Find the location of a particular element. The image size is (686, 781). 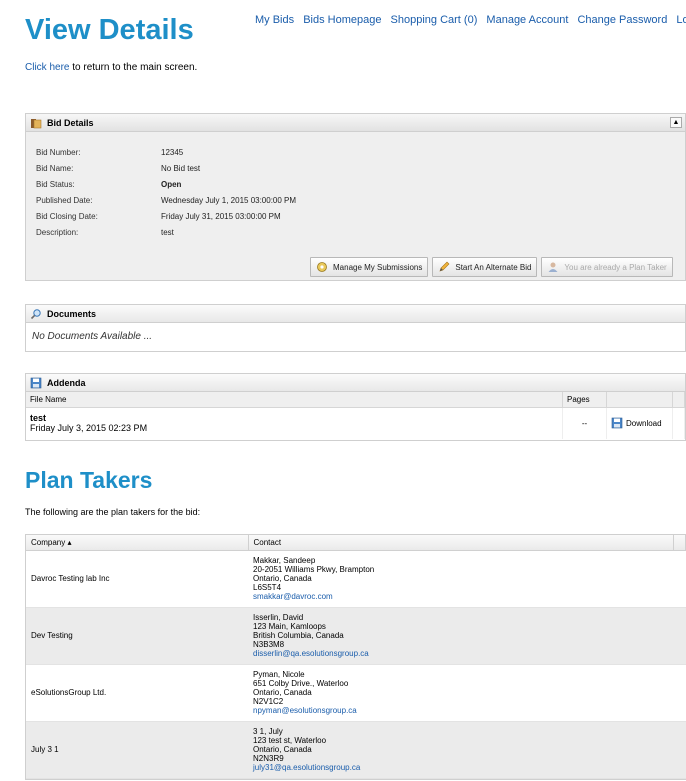

contact-region: British Columbia, Canada is located at coordinates (298, 635).